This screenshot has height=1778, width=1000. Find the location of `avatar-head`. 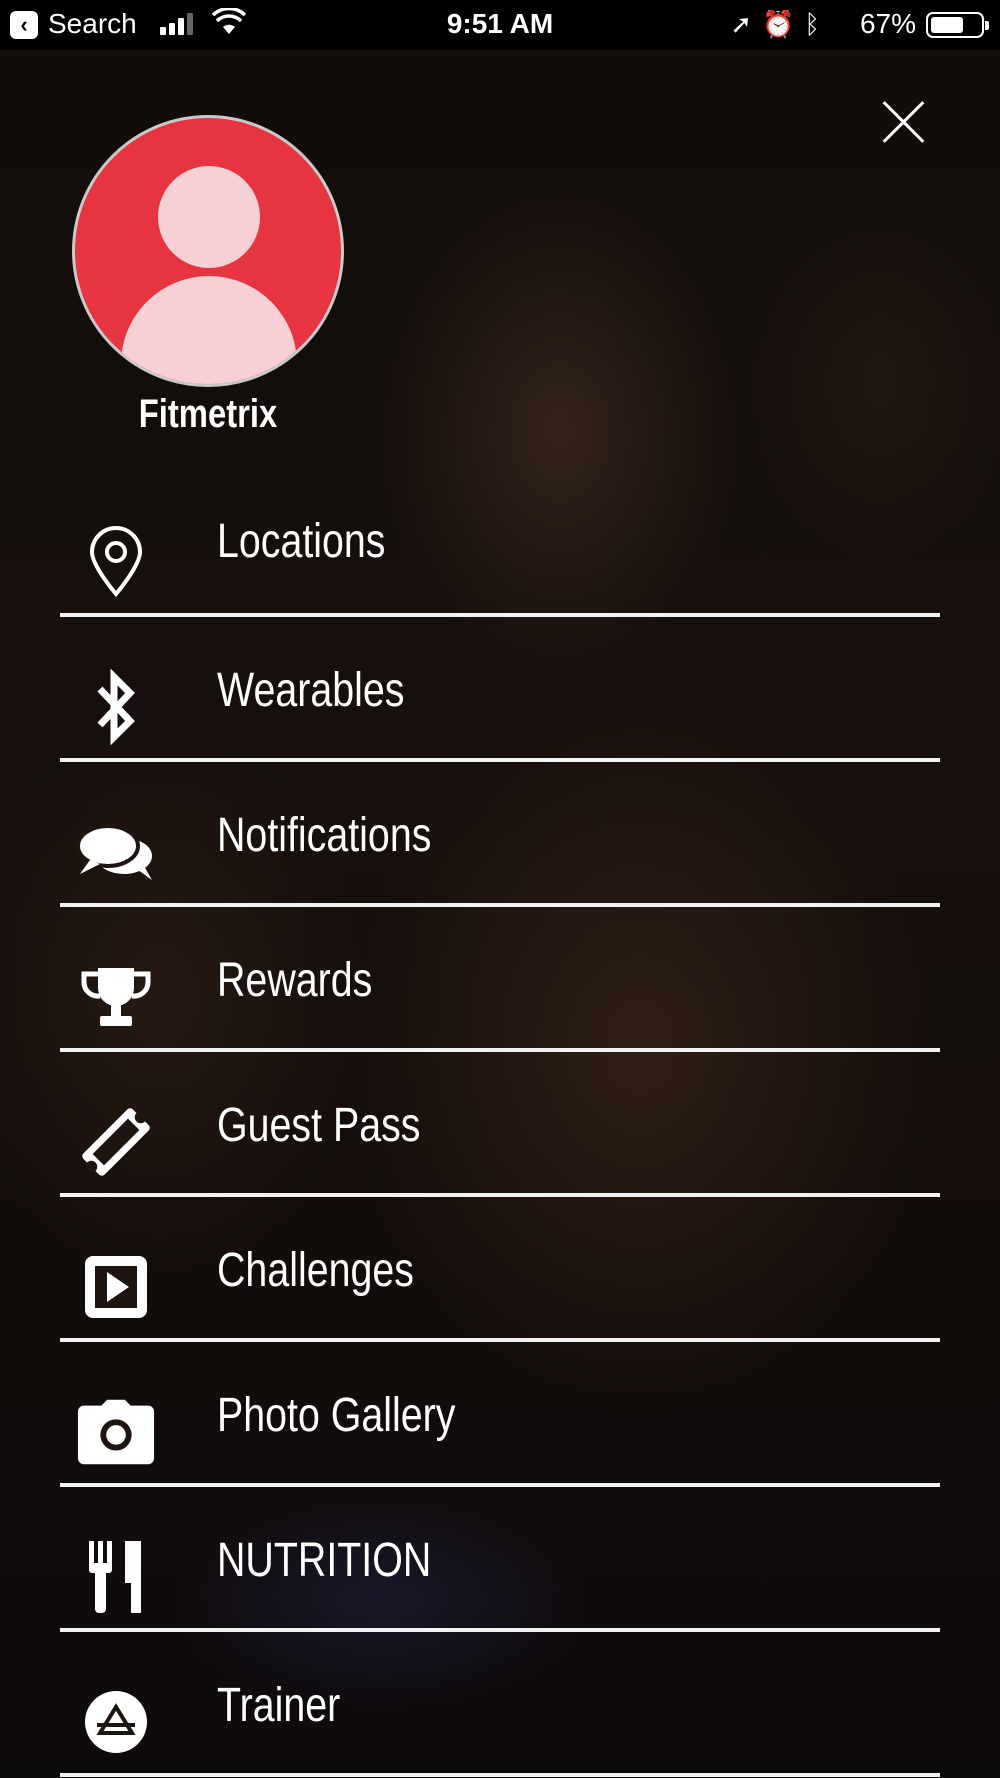

avatar-head is located at coordinates (209, 217).